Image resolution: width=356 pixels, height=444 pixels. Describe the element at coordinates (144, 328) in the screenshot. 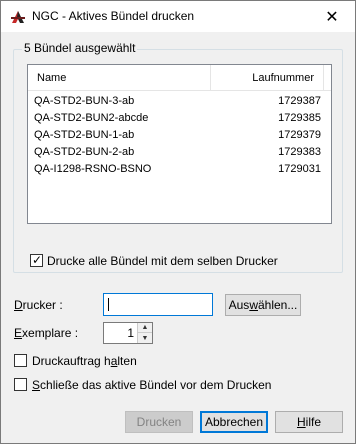

I see `spin-up-icon: ▲` at that location.